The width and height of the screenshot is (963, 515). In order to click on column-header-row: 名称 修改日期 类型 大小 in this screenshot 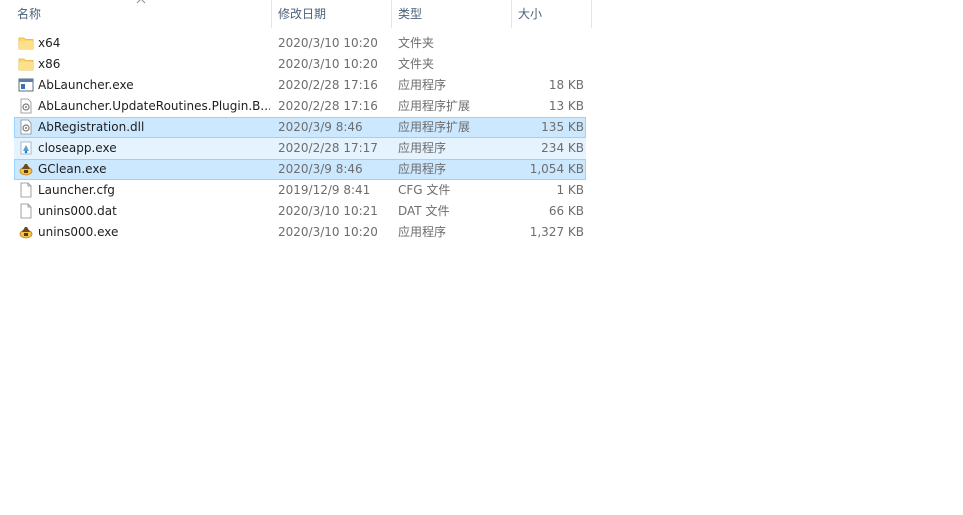, I will do `click(296, 14)`.